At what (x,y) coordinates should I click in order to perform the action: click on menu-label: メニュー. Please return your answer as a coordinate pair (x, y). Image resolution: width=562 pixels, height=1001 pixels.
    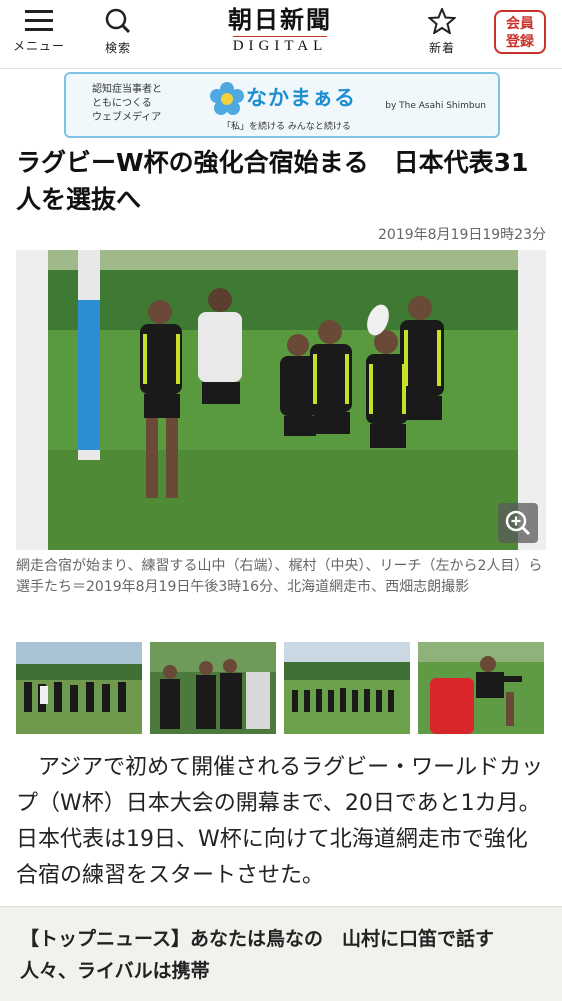
    Looking at the image, I should click on (38, 46).